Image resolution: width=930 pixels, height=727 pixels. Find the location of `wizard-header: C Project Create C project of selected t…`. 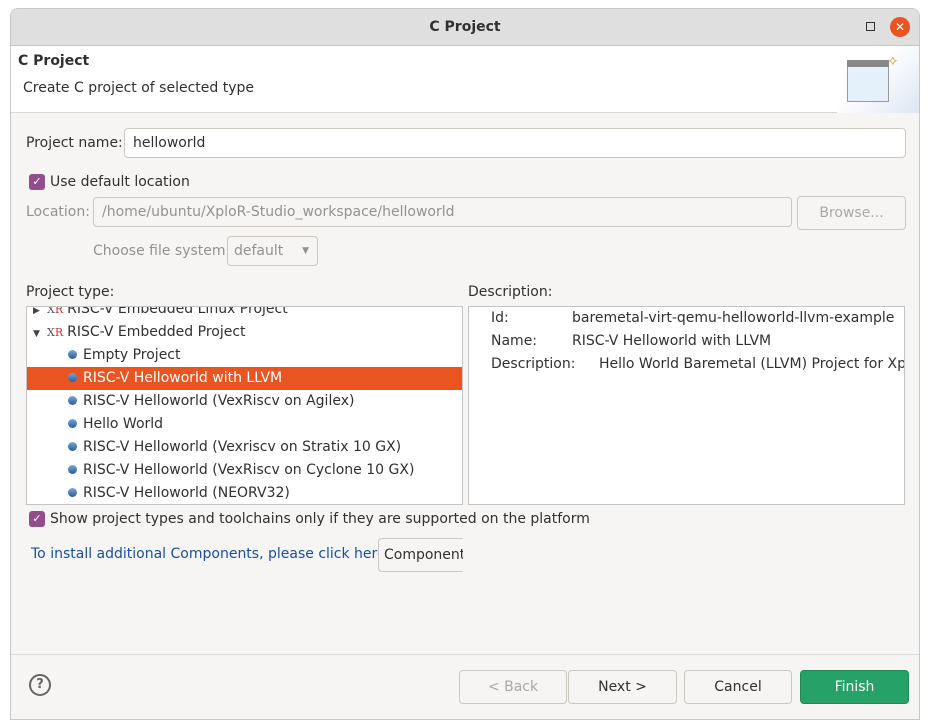

wizard-header: C Project Create C project of selected t… is located at coordinates (465, 79).